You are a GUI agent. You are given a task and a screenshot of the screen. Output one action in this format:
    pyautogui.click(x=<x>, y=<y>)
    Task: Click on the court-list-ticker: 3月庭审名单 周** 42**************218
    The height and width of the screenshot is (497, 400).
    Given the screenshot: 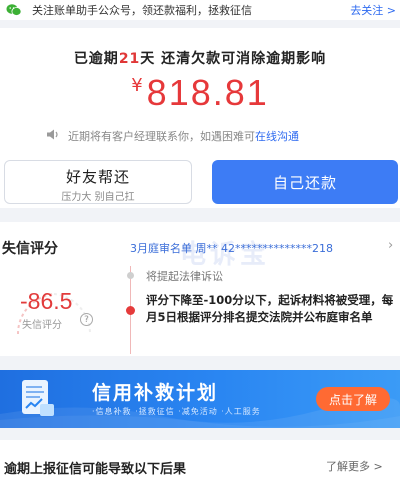 What is the action you would take?
    pyautogui.click(x=231, y=248)
    